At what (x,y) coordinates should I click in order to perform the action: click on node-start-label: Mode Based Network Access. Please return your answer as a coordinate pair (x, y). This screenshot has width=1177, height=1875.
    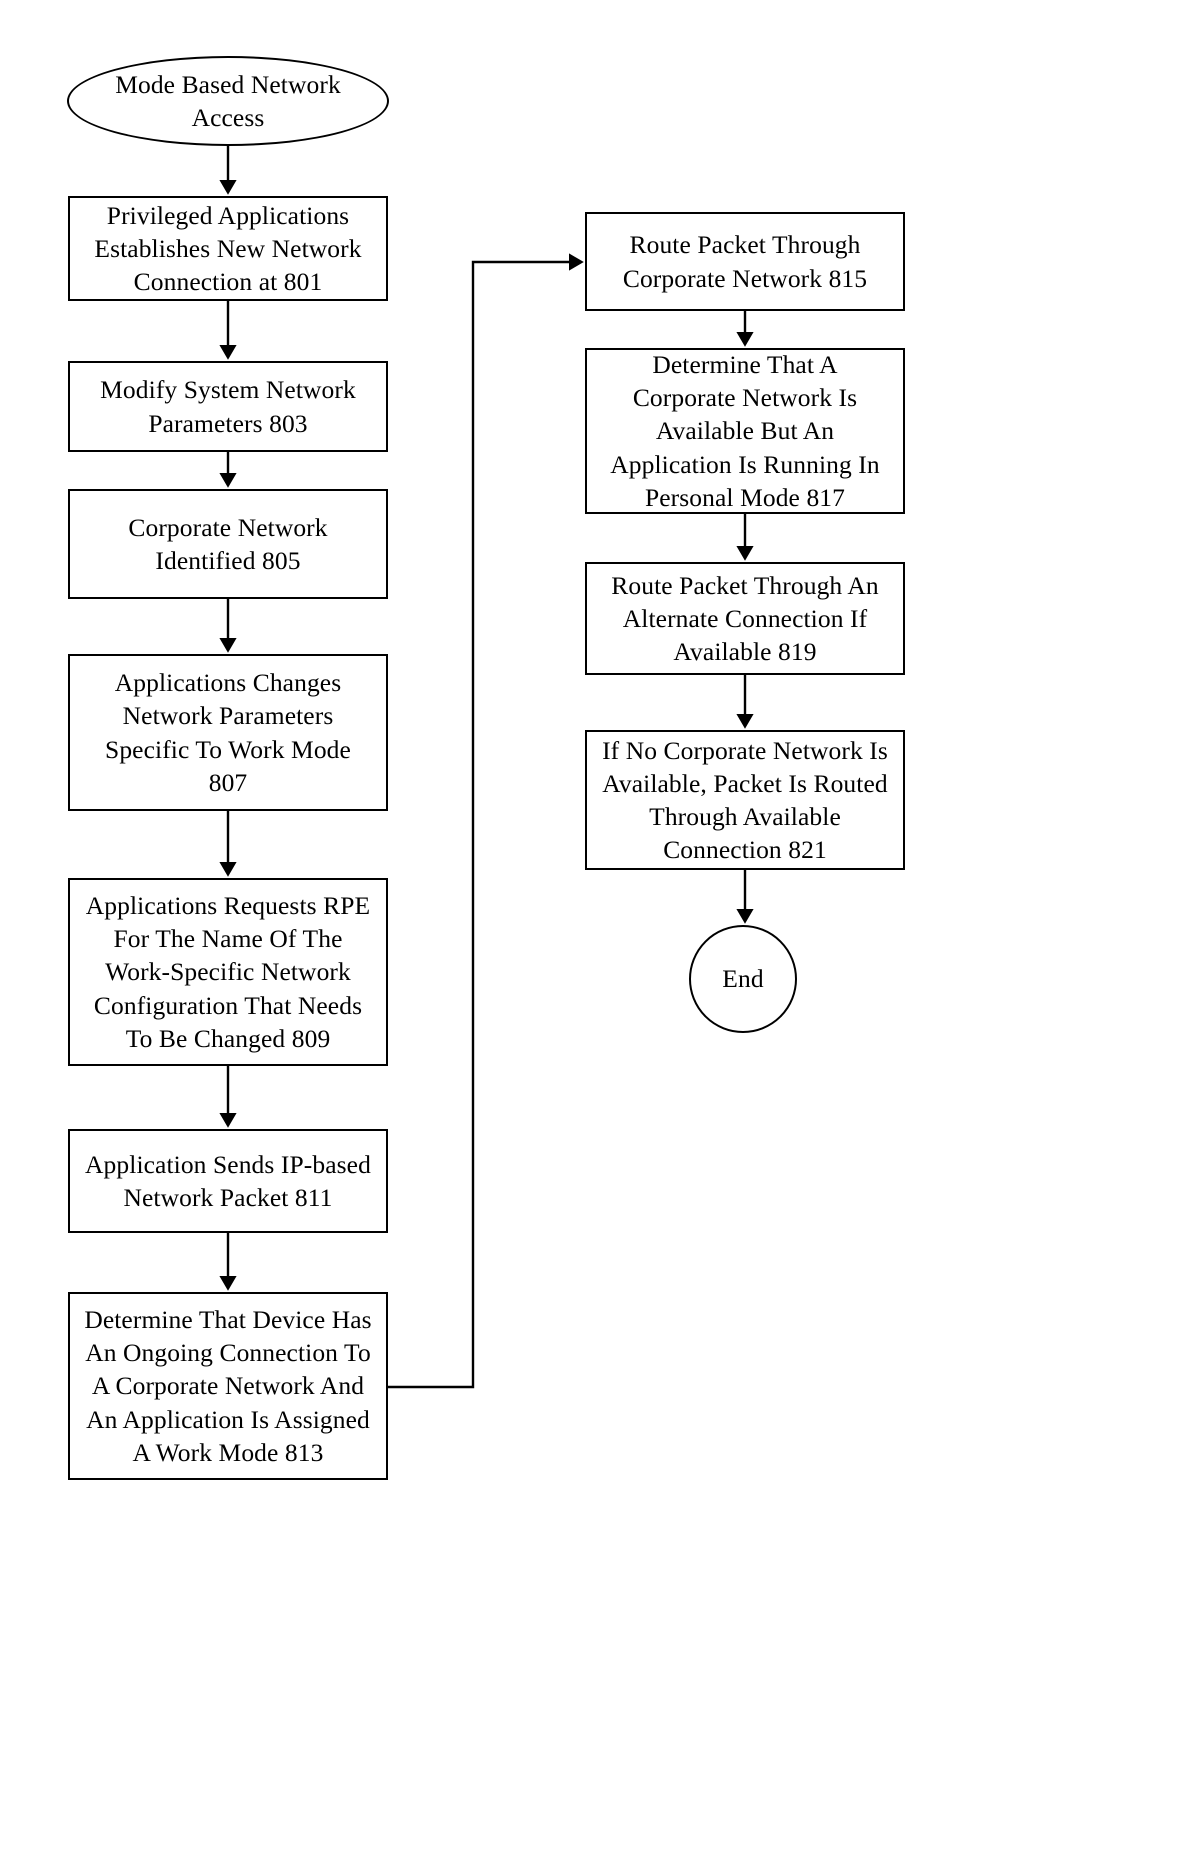
    Looking at the image, I should click on (228, 100).